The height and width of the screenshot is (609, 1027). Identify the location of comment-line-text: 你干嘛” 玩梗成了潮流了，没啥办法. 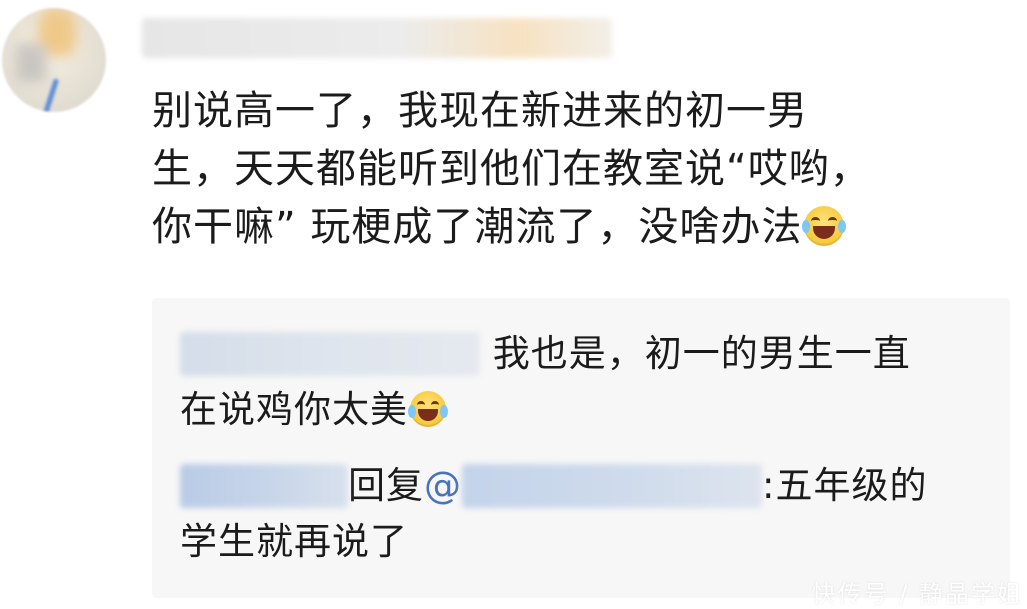
(477, 227).